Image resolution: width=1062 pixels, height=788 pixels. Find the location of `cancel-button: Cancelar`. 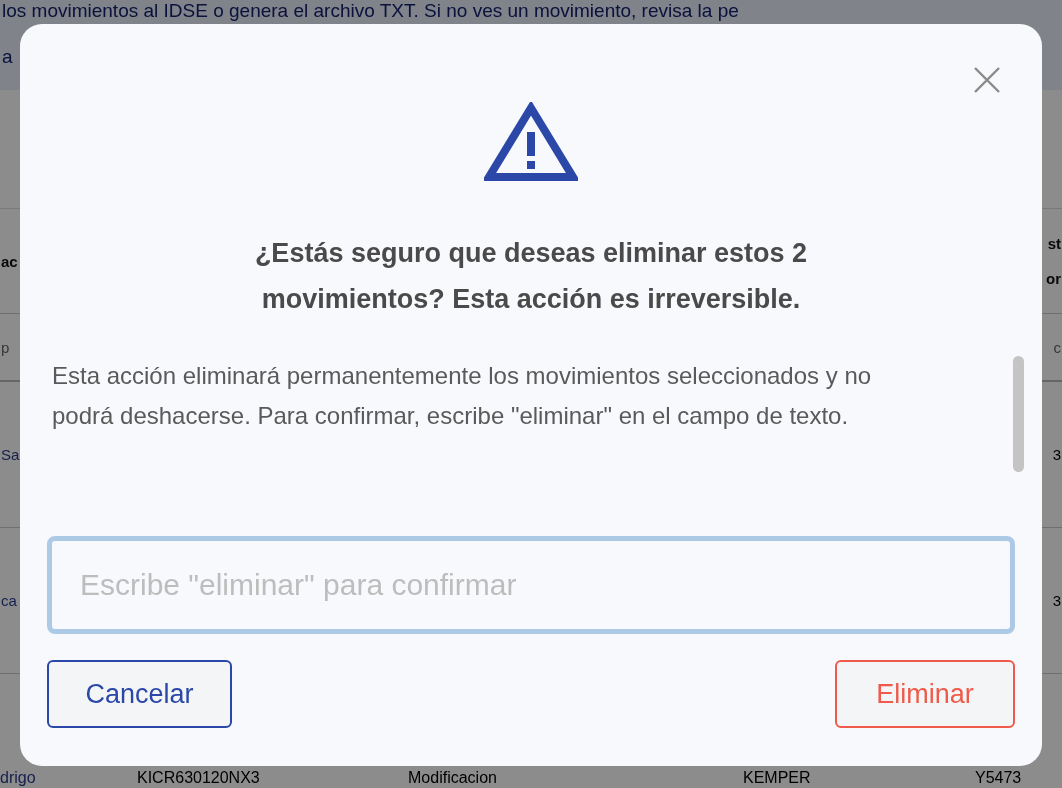

cancel-button: Cancelar is located at coordinates (139, 694).